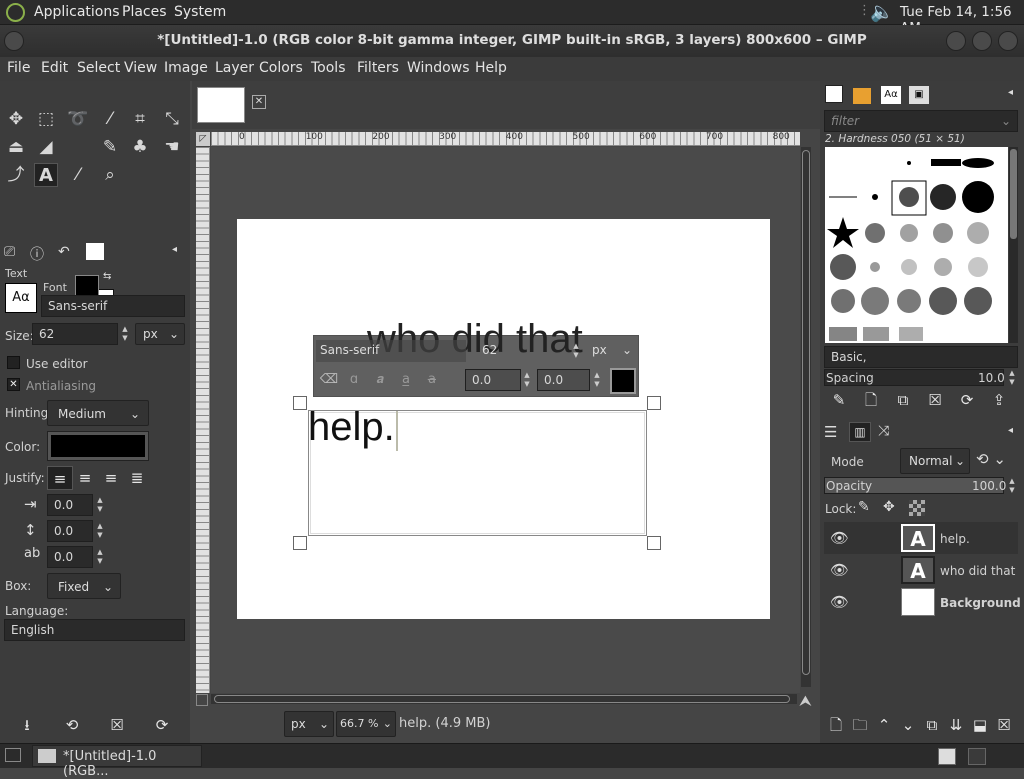  What do you see at coordinates (21, 298) in the screenshot?
I see `font-preview-icon: Aα` at bounding box center [21, 298].